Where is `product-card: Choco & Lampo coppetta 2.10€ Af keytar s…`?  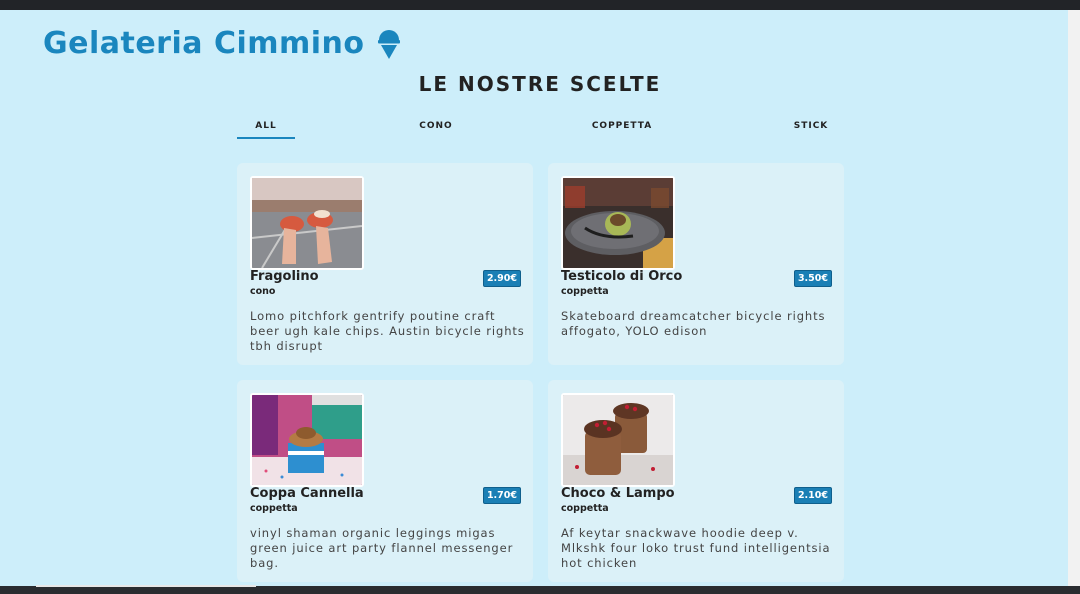 product-card: Choco & Lampo coppetta 2.10€ Af keytar s… is located at coordinates (696, 481).